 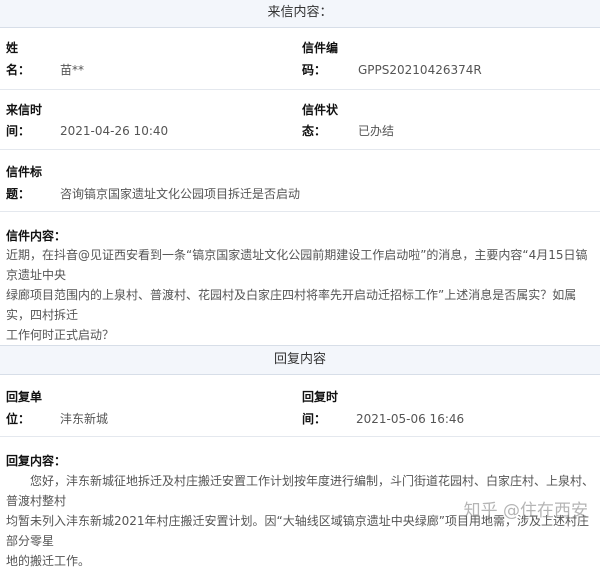 I want to click on reply-content-line: 地的搬迁工作。, so click(x=48, y=561).